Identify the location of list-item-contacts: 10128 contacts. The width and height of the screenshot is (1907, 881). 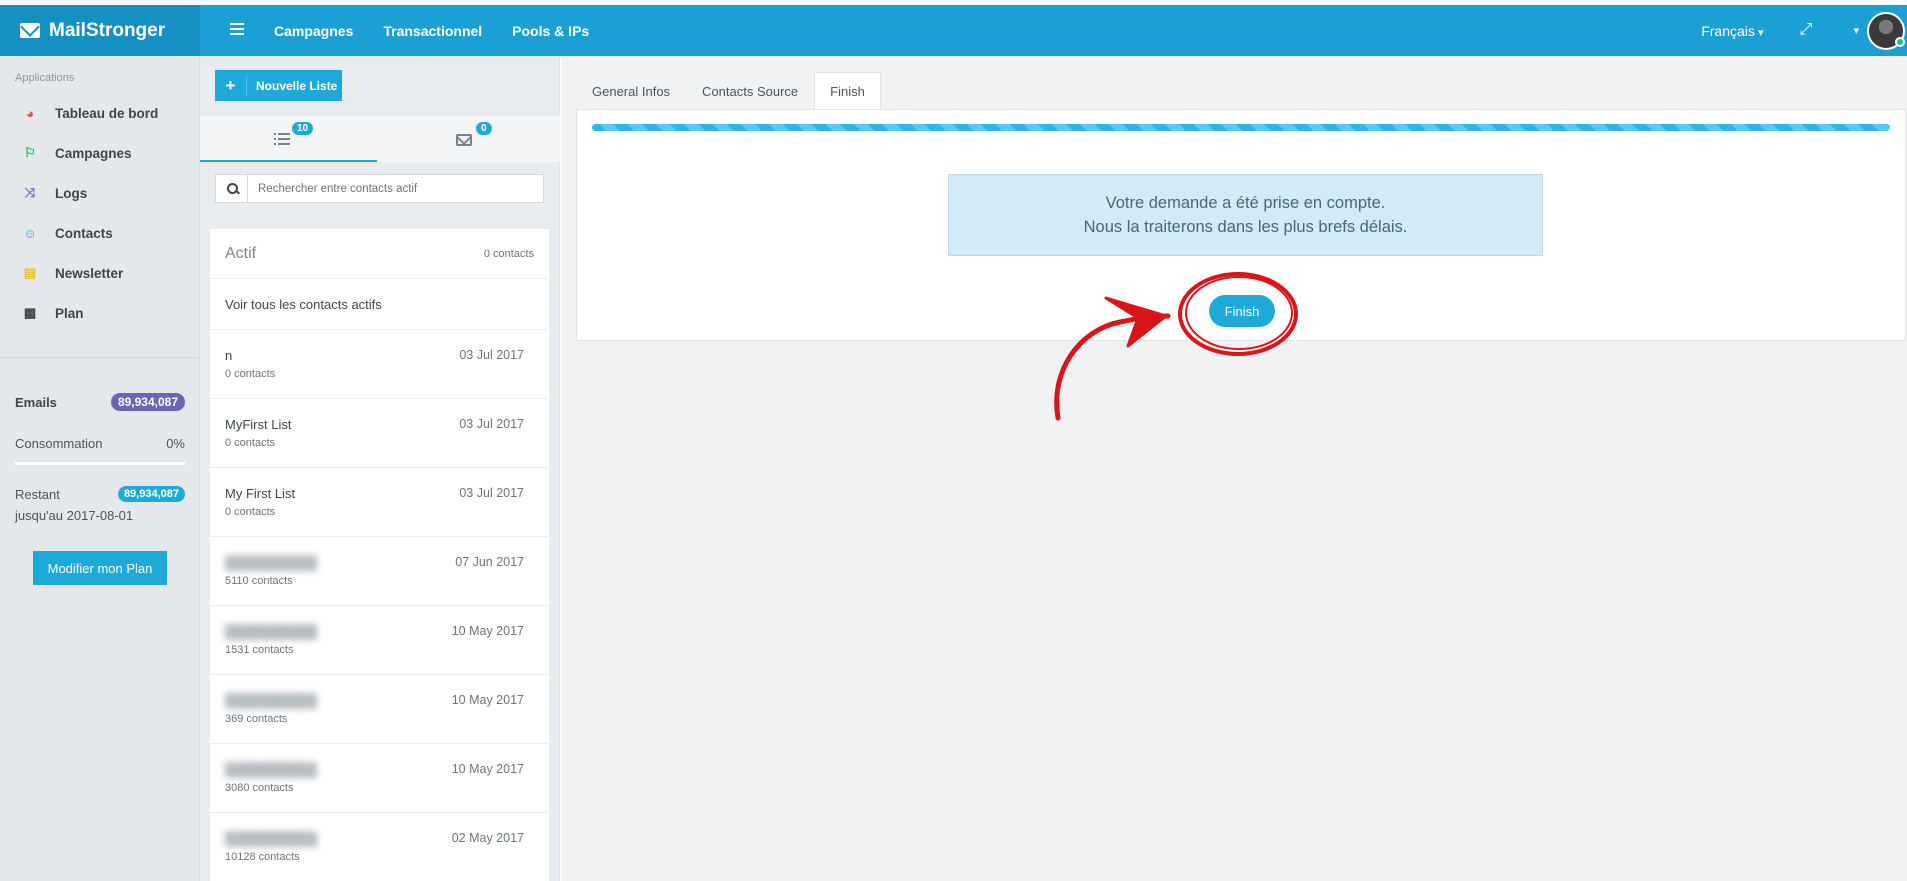
(262, 857).